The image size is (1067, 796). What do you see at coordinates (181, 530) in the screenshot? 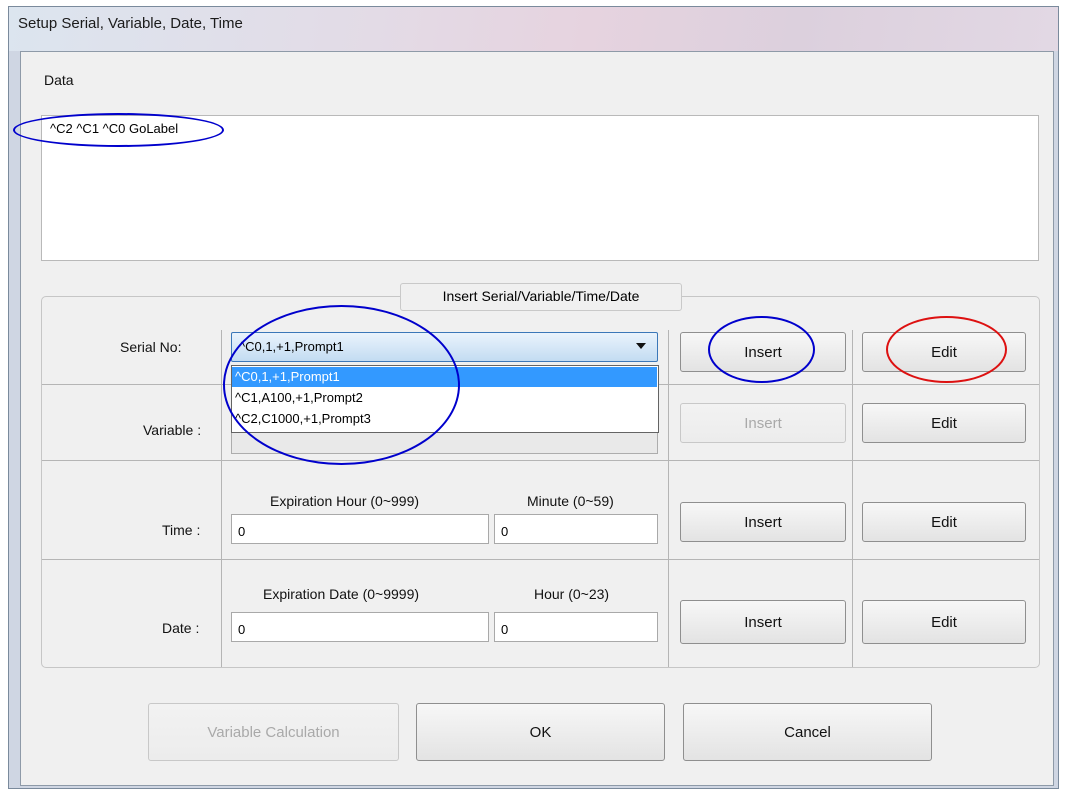
I see `time-label: Time :` at bounding box center [181, 530].